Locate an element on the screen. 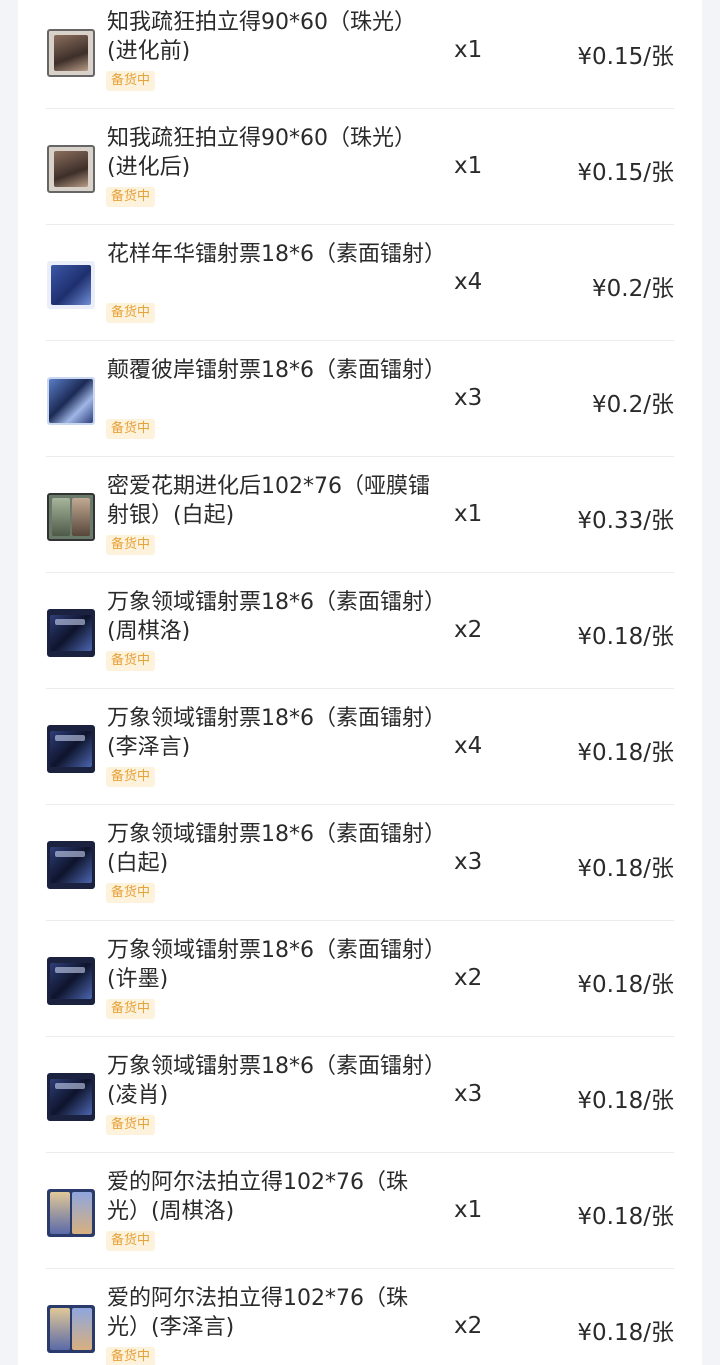  product-title: 花样年华镭射票18*6（素面镭射） is located at coordinates (276, 254).